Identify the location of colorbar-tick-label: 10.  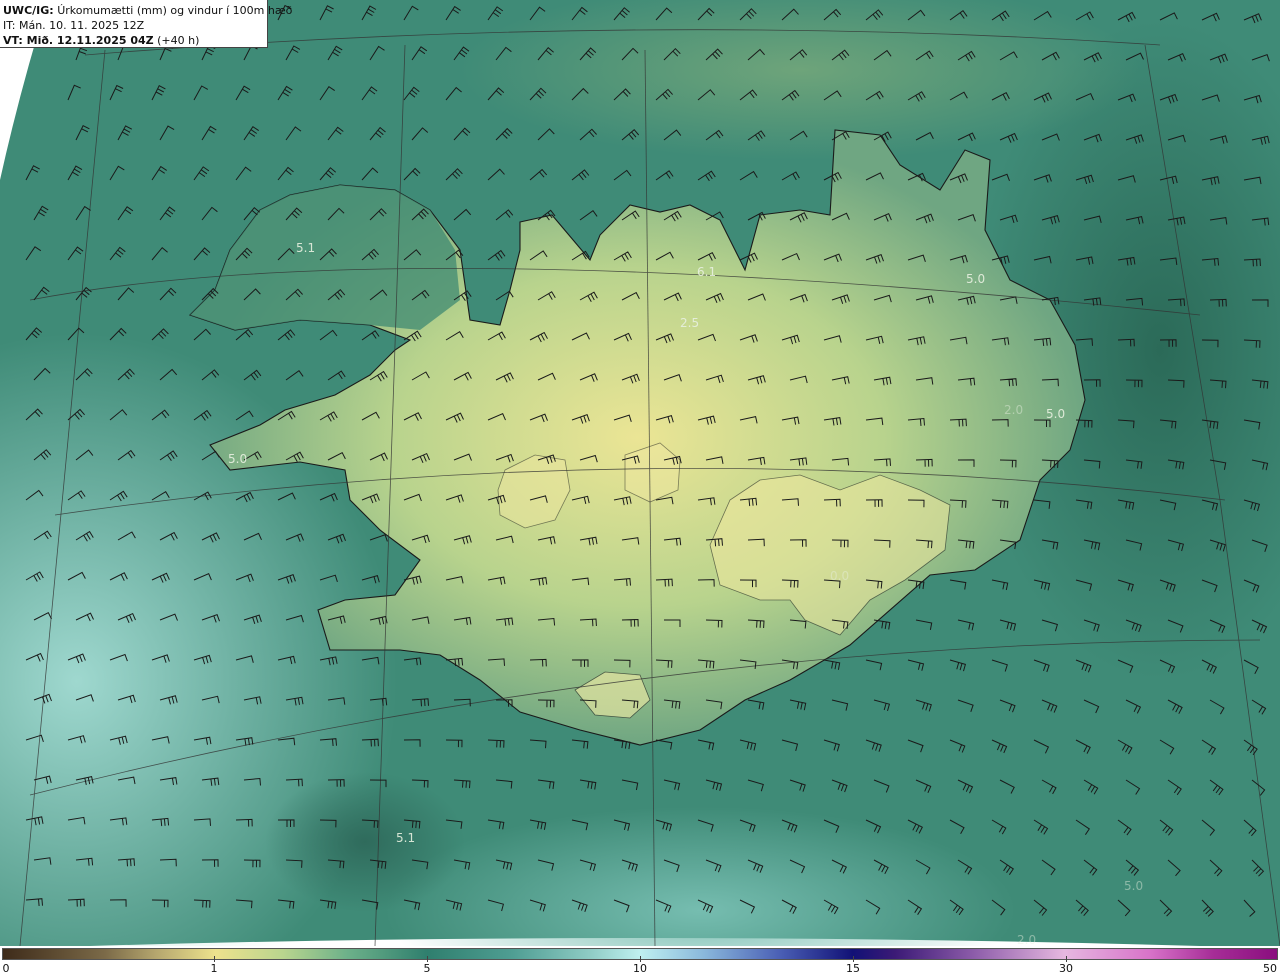
(640, 968).